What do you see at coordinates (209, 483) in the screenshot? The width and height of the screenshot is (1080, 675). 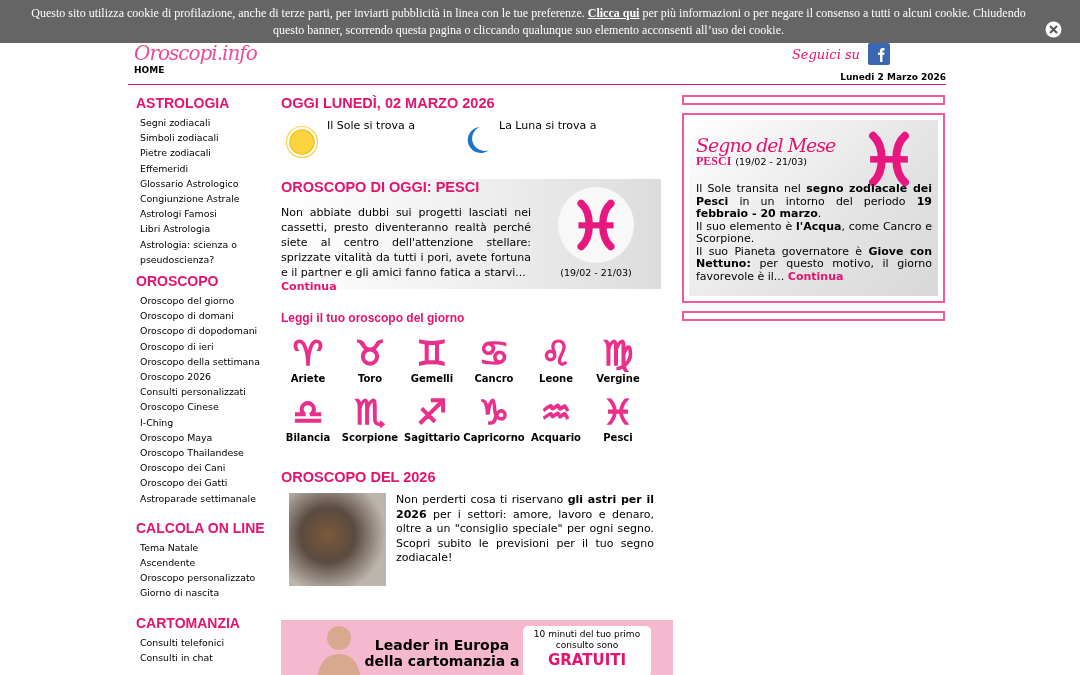 I see `sidebar-link: Oroscopo dei Gatti` at bounding box center [209, 483].